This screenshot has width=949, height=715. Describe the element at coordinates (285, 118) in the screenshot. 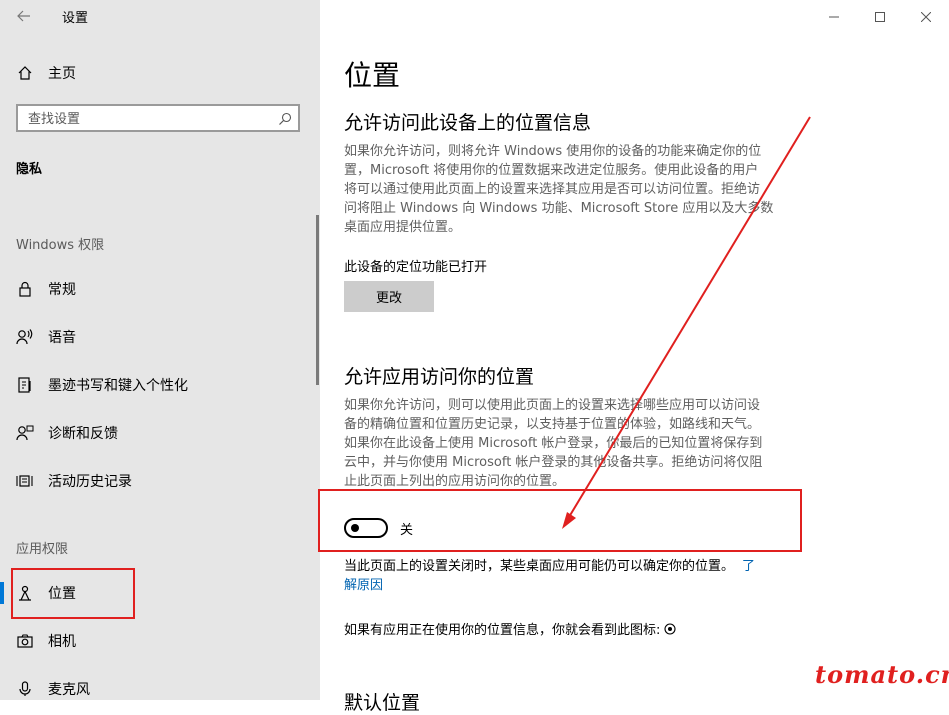

I see `search-icon` at that location.